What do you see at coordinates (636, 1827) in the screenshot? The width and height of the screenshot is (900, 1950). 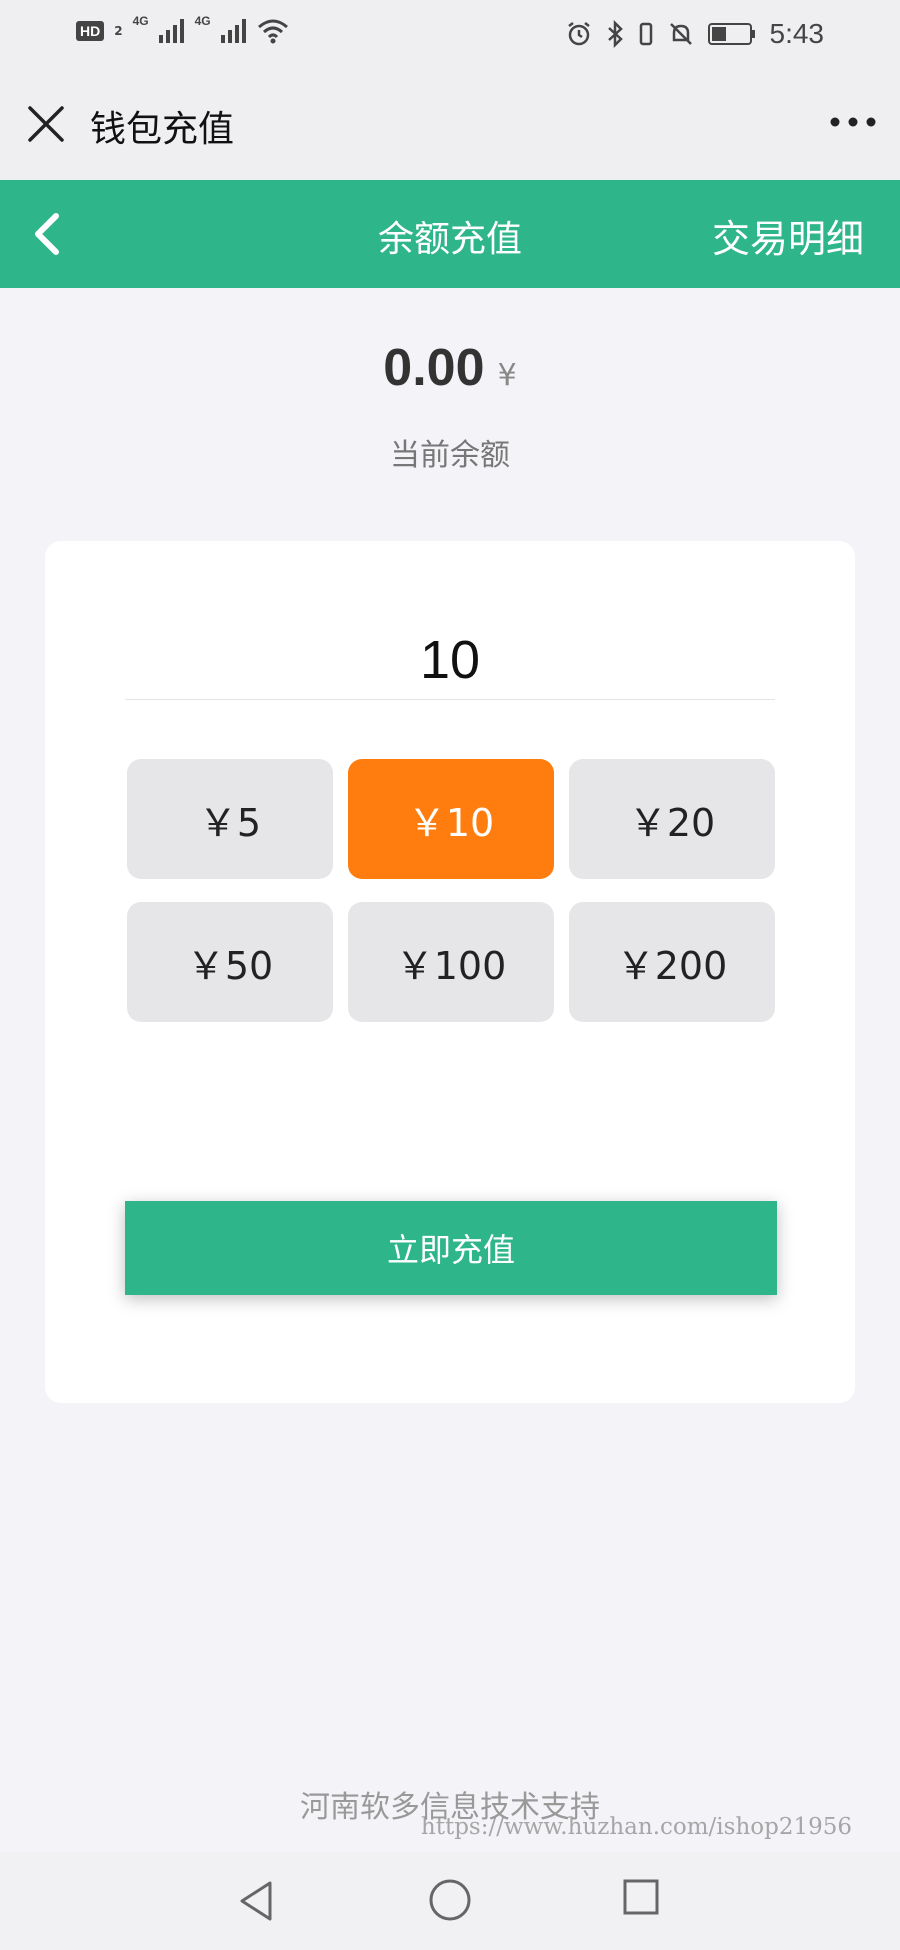 I see `watermark: https://www.huzhan.com/ishop21956` at bounding box center [636, 1827].